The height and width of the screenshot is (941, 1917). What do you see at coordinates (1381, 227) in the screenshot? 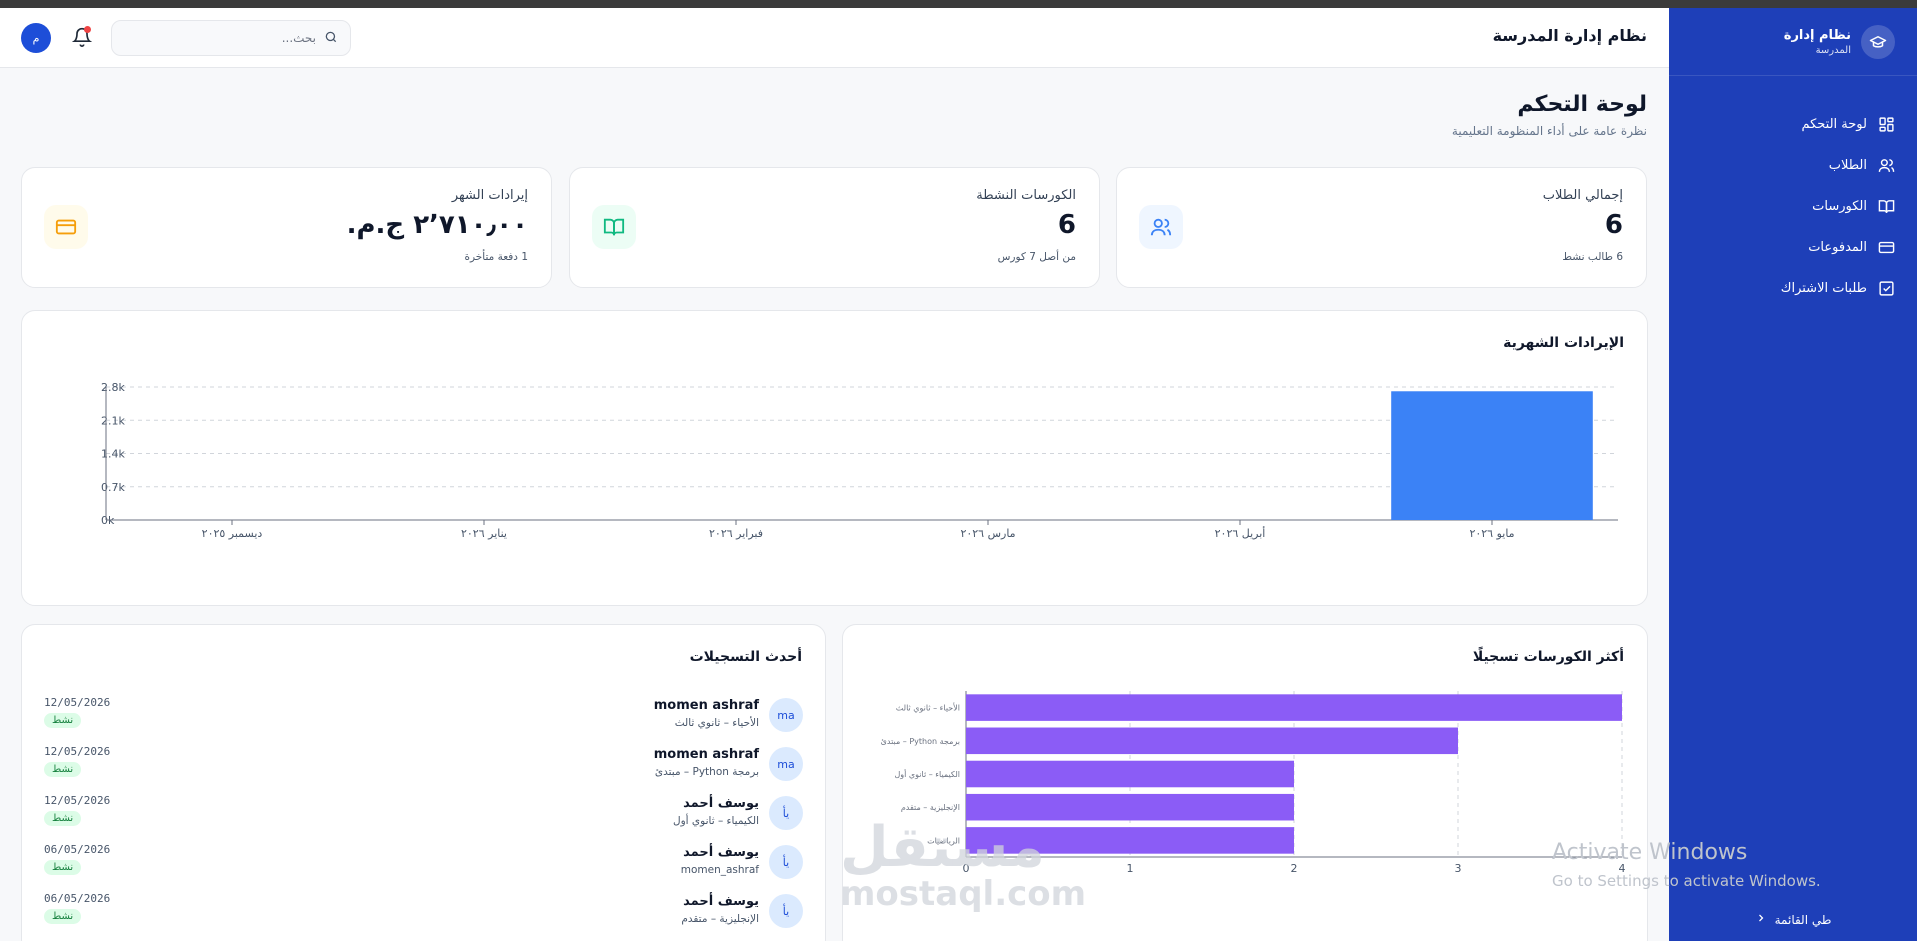
I see `stat-card-total-students: إجمالي الطلاب 6 6 طالب نشط` at bounding box center [1381, 227].